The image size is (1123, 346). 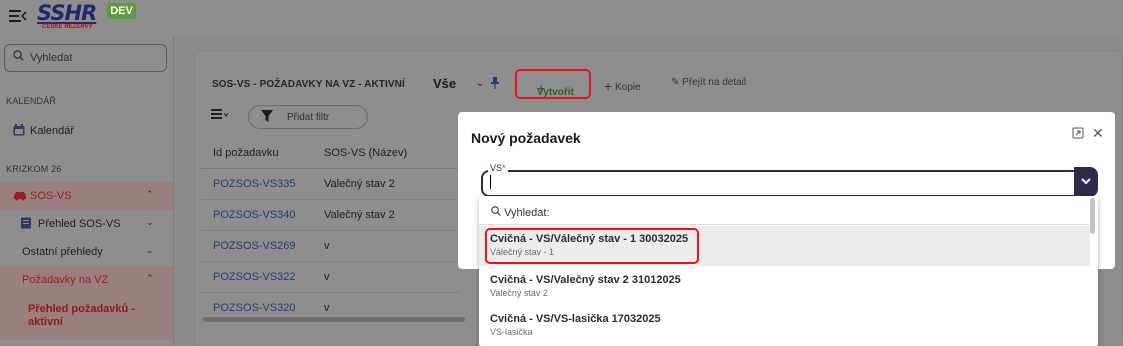 I want to click on sidebar-item-prehled-sosvs-label: Přehled SOS-VS, so click(x=79, y=224).